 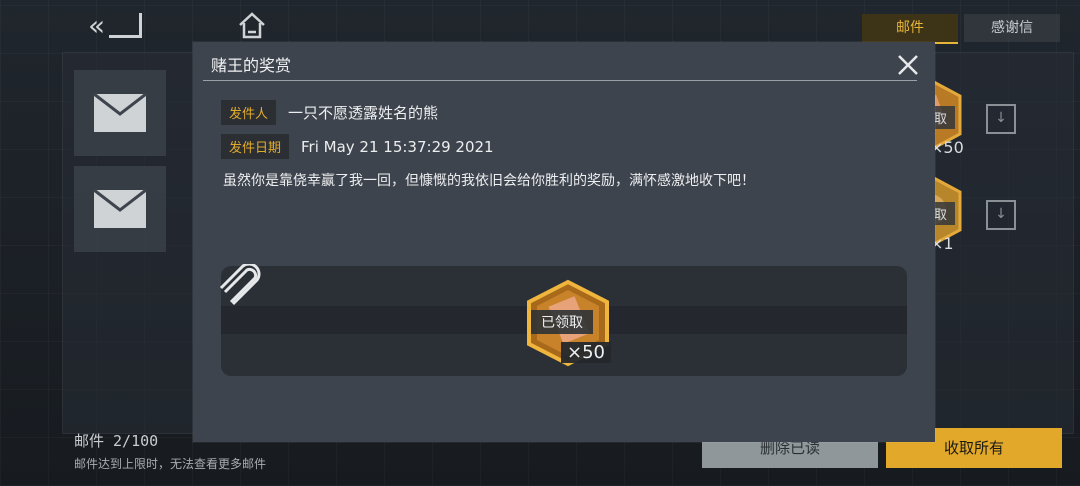 What do you see at coordinates (562, 322) in the screenshot?
I see `attachment-claimed-label: 已领取` at bounding box center [562, 322].